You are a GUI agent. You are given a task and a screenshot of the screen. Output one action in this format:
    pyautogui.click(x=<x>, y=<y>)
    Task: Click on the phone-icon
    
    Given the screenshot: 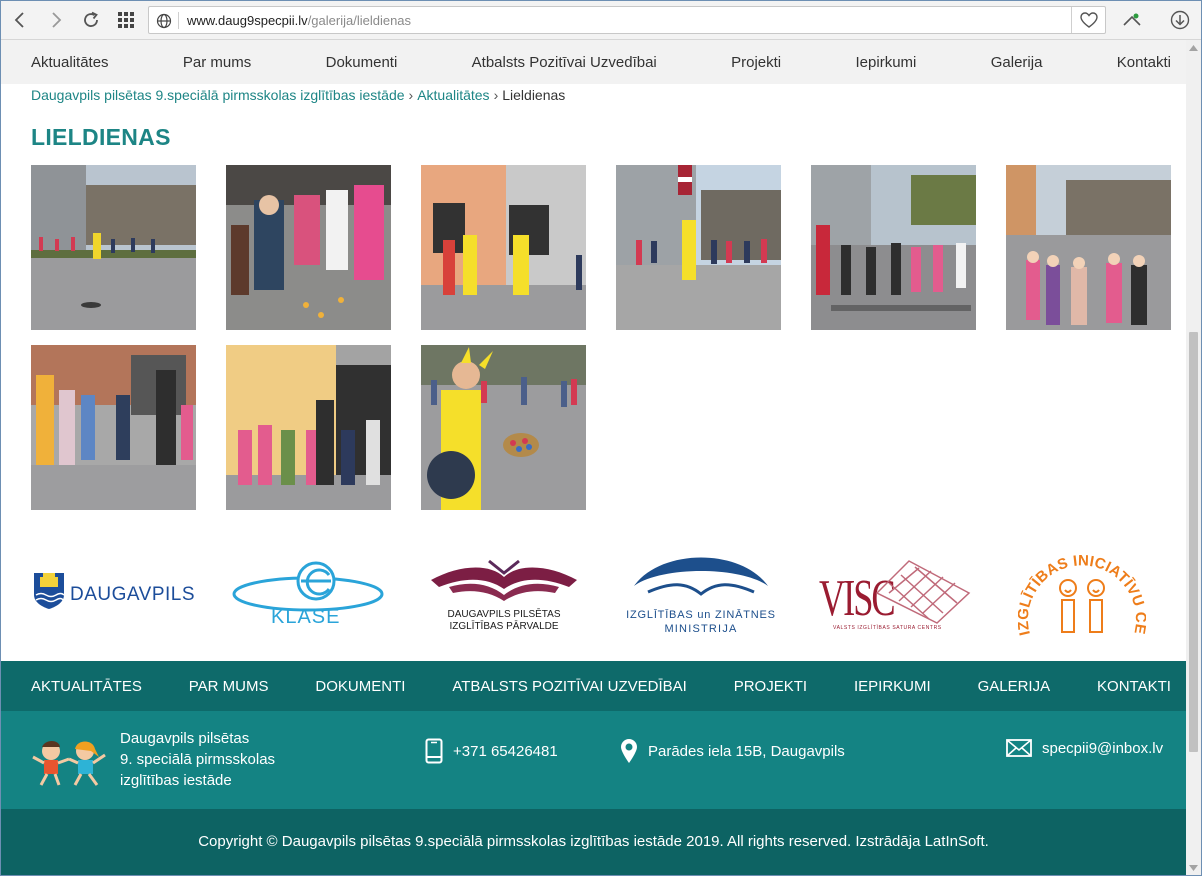 What is the action you would take?
    pyautogui.click(x=434, y=751)
    